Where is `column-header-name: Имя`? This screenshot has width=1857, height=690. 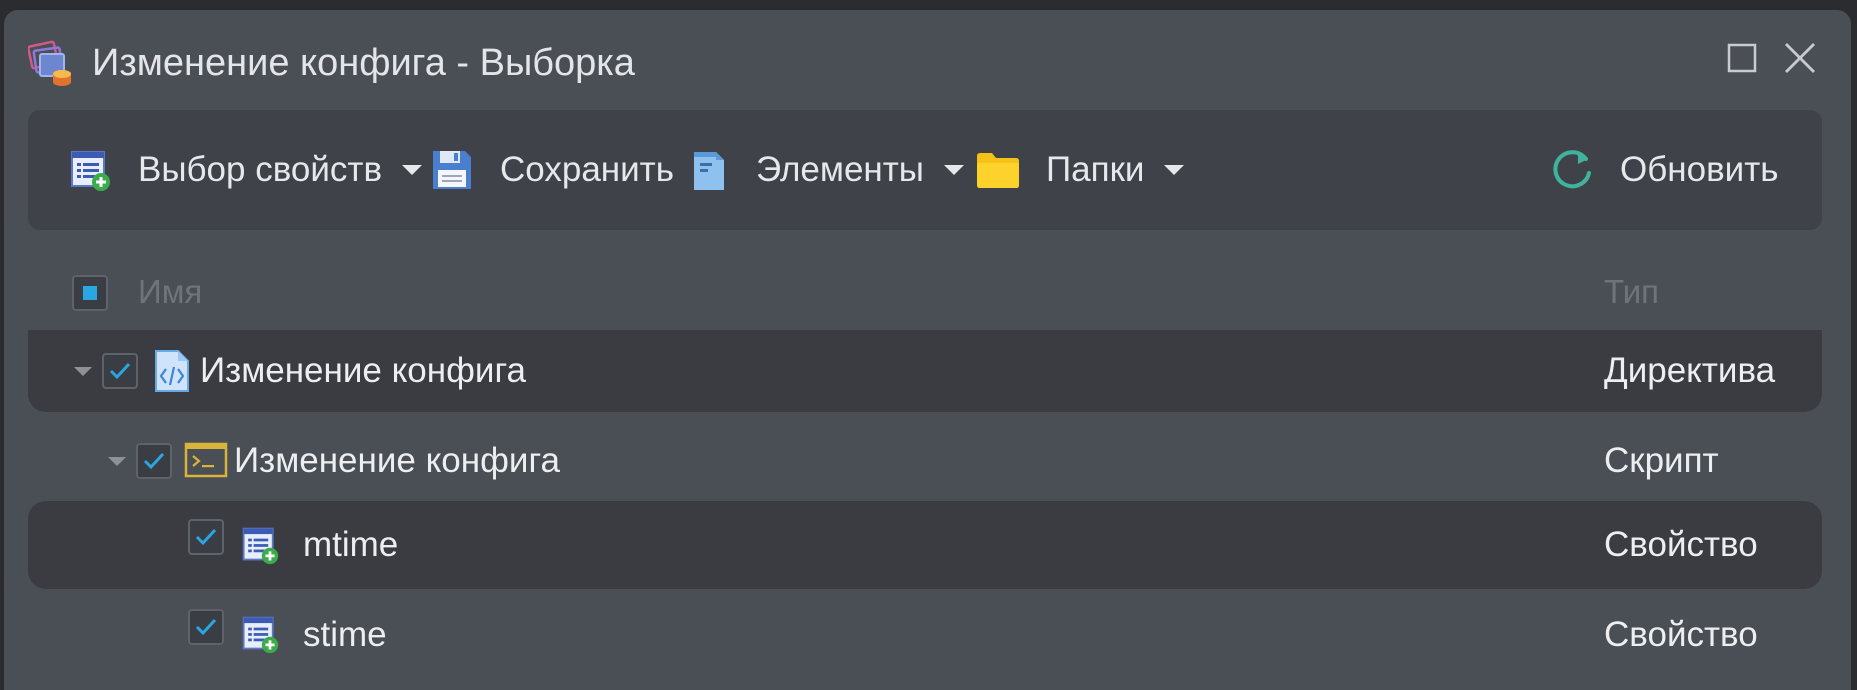 column-header-name: Имя is located at coordinates (170, 292).